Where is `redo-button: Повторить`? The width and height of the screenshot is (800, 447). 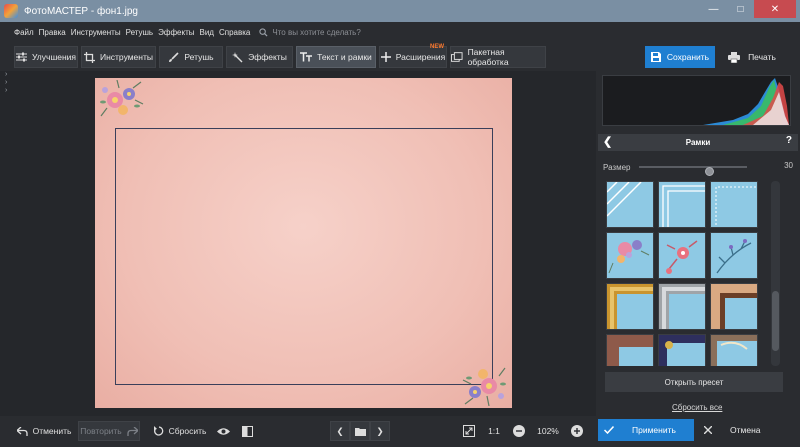 redo-button: Повторить is located at coordinates (109, 431).